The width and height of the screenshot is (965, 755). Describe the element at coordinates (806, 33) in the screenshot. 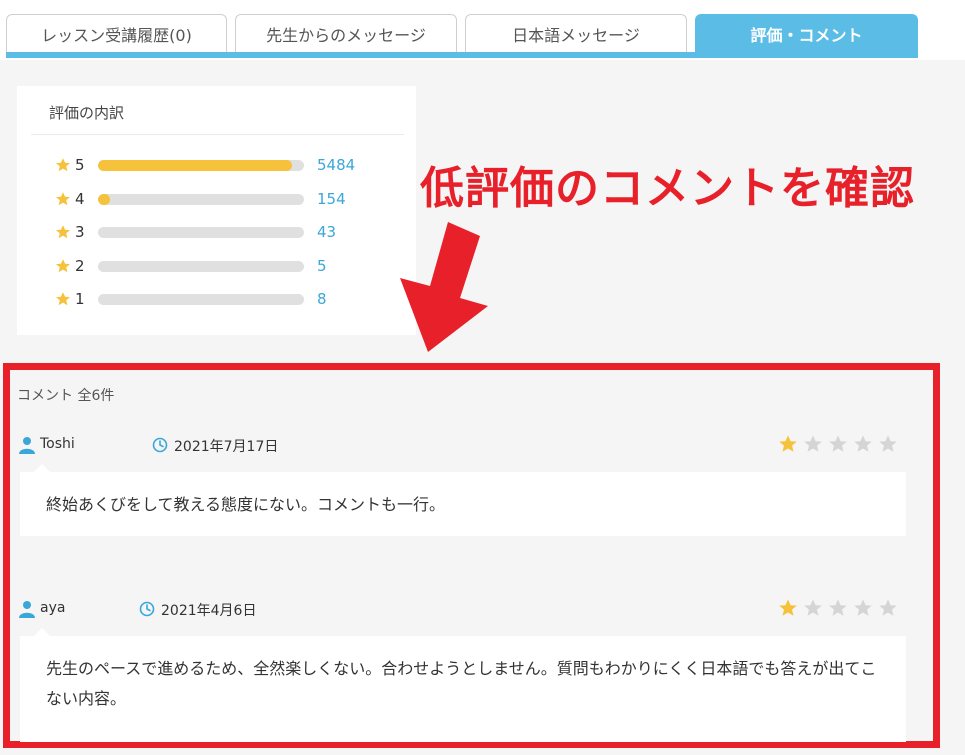

I see `tab-ratings-comments: 評価・コメント` at that location.